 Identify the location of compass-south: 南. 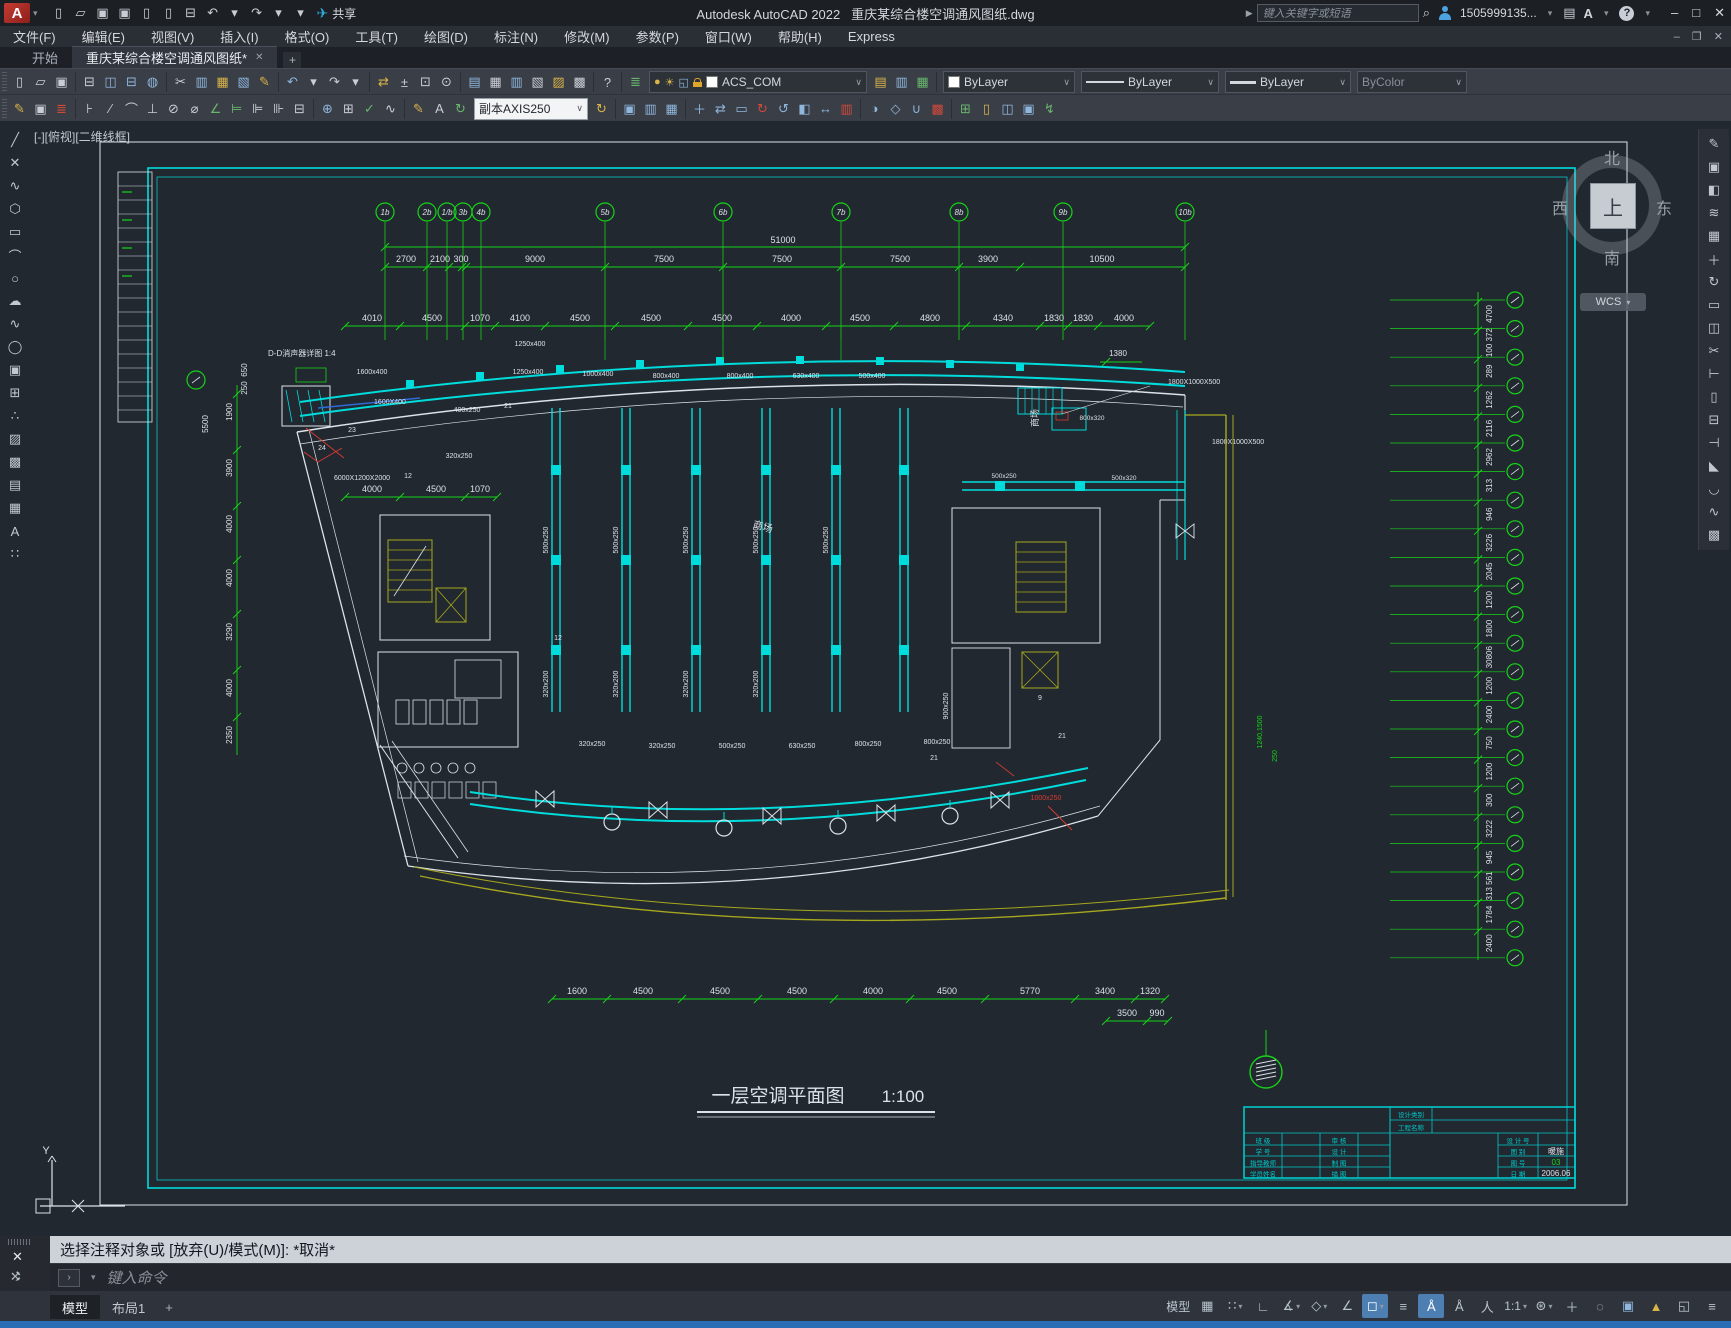
(1612, 257).